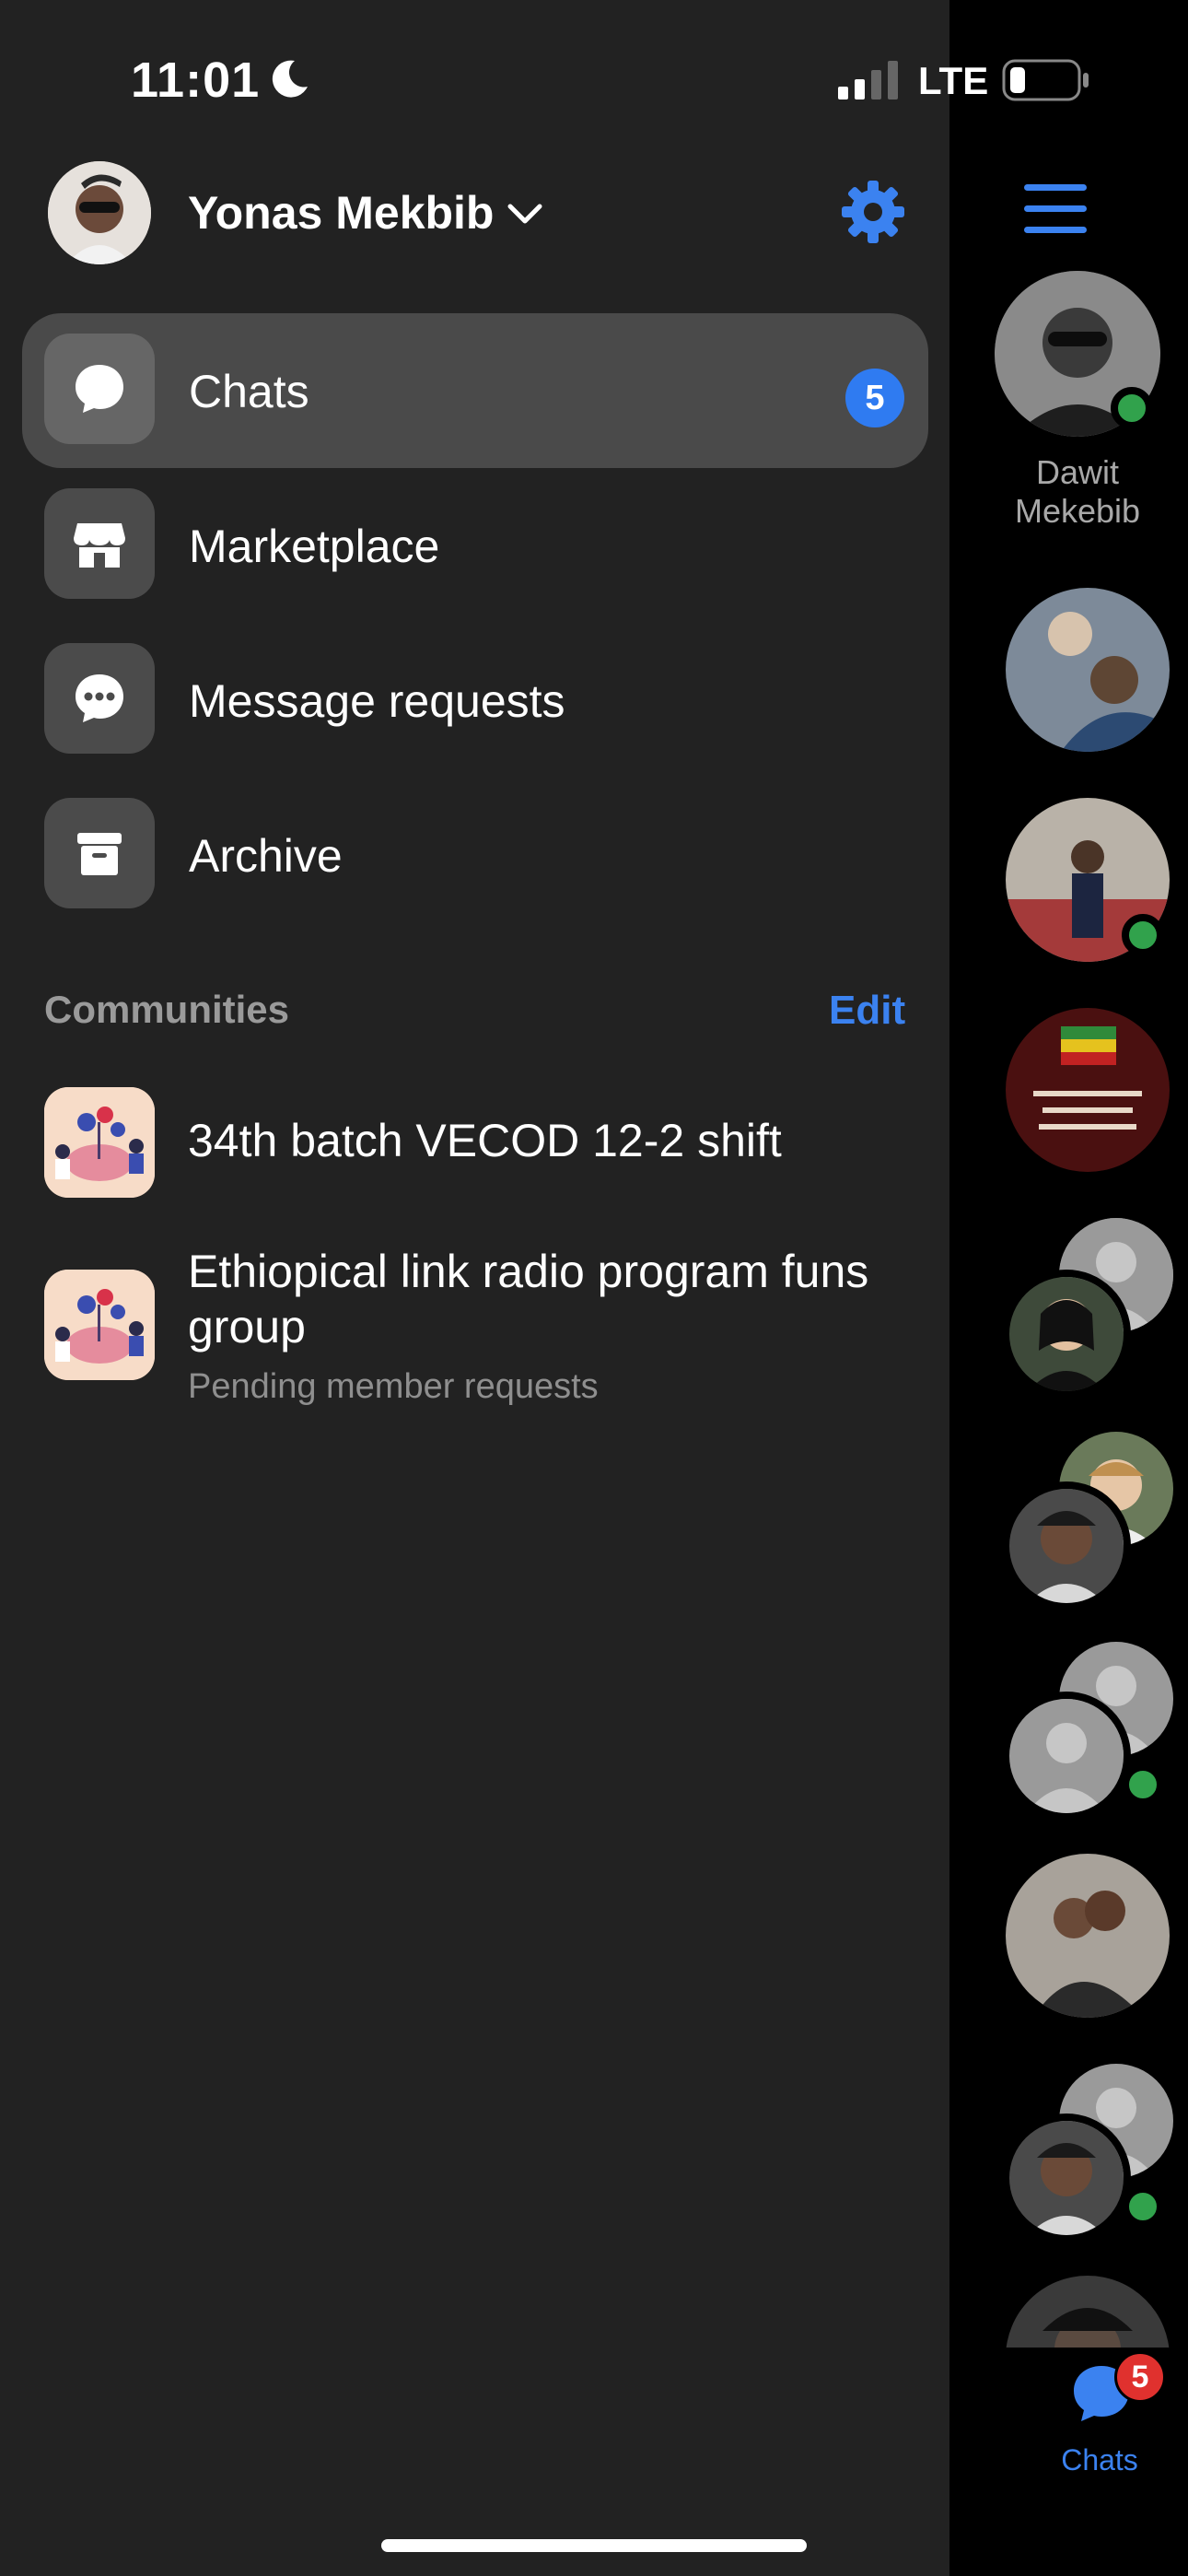 Image resolution: width=1188 pixels, height=2576 pixels. I want to click on chevron-down-icon, so click(525, 214).